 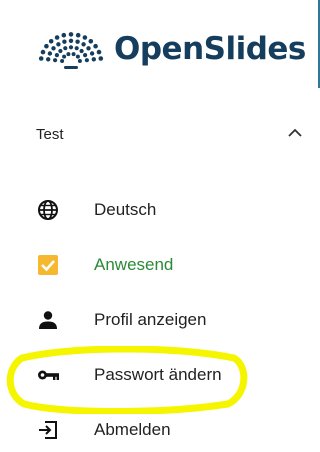 I want to click on menu-item-change-password: Passwort ändern, so click(x=160, y=374).